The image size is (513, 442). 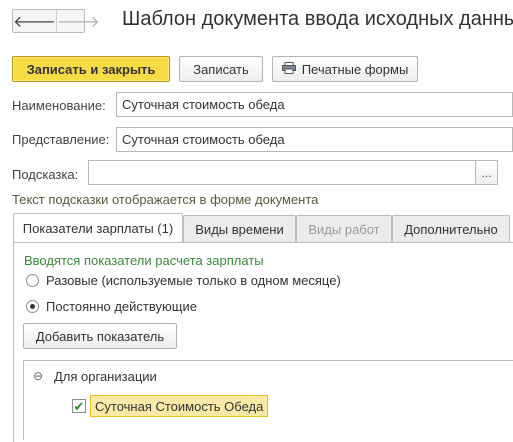 What do you see at coordinates (32, 280) in the screenshot?
I see `radio-one-time` at bounding box center [32, 280].